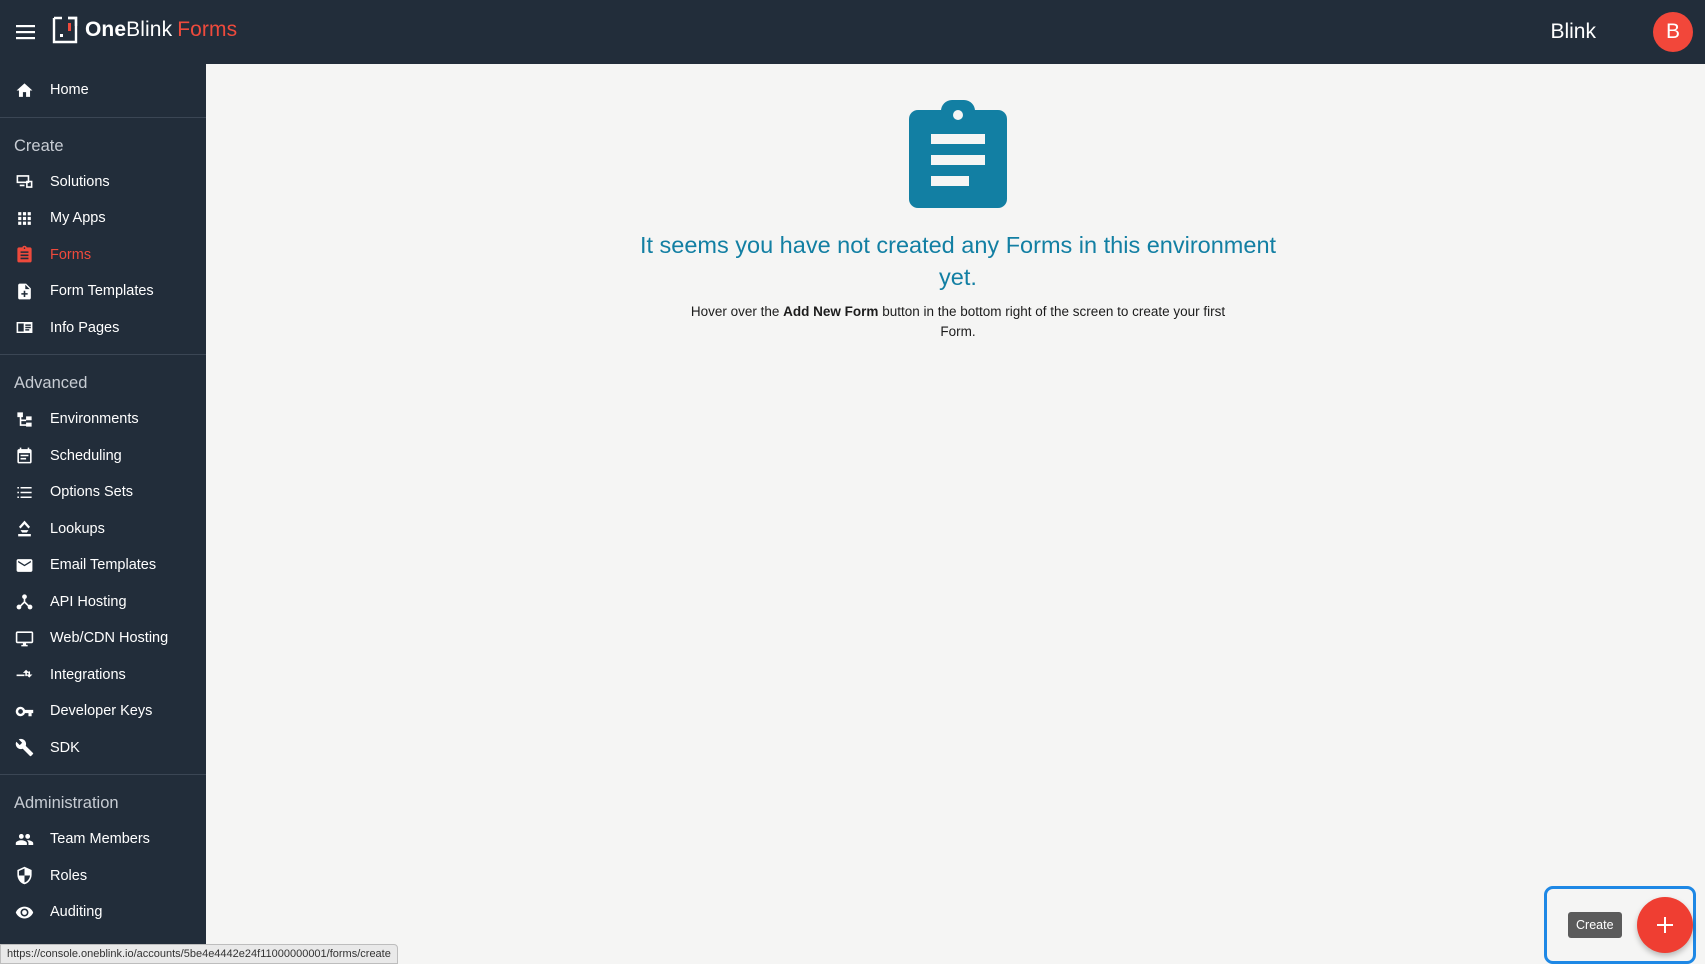  What do you see at coordinates (24, 328) in the screenshot?
I see `info-pages-icon` at bounding box center [24, 328].